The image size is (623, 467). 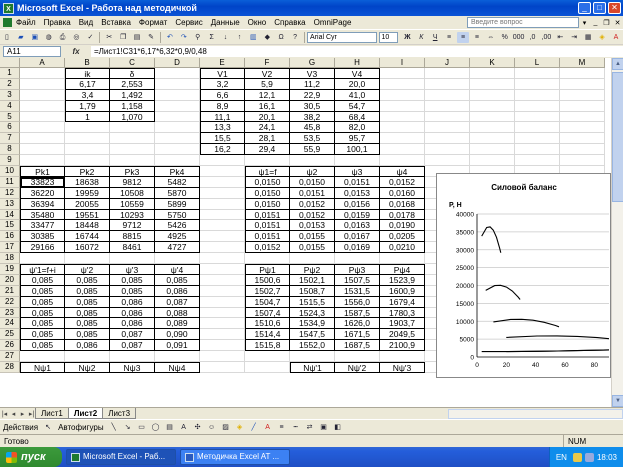 What do you see at coordinates (132, 204) in the screenshot?
I see `cell-c13: 10559` at bounding box center [132, 204].